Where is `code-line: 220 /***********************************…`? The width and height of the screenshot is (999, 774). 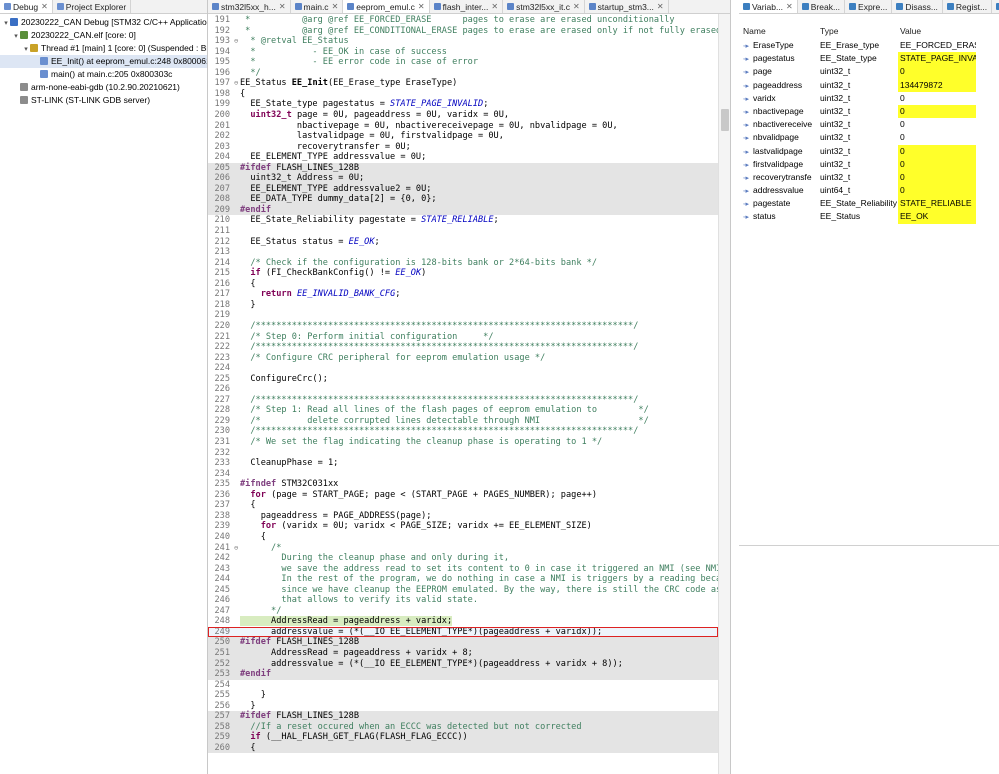 code-line: 220 /***********************************… is located at coordinates (463, 326).